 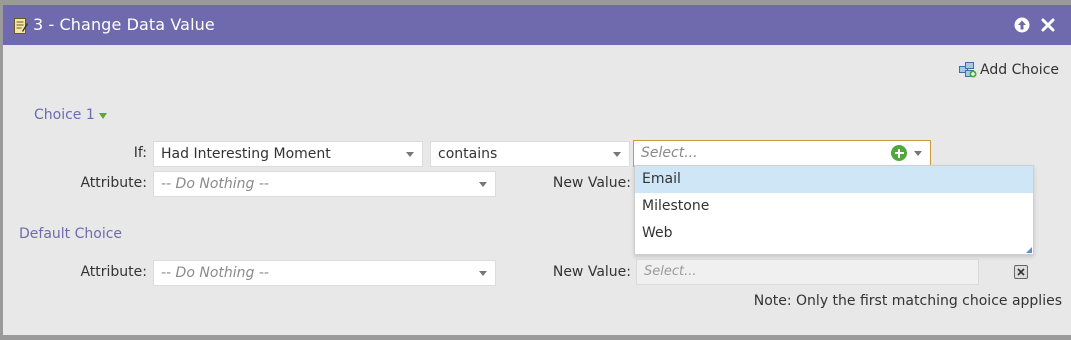 I want to click on condition-field-select: Had Interesting Moment, so click(x=288, y=154).